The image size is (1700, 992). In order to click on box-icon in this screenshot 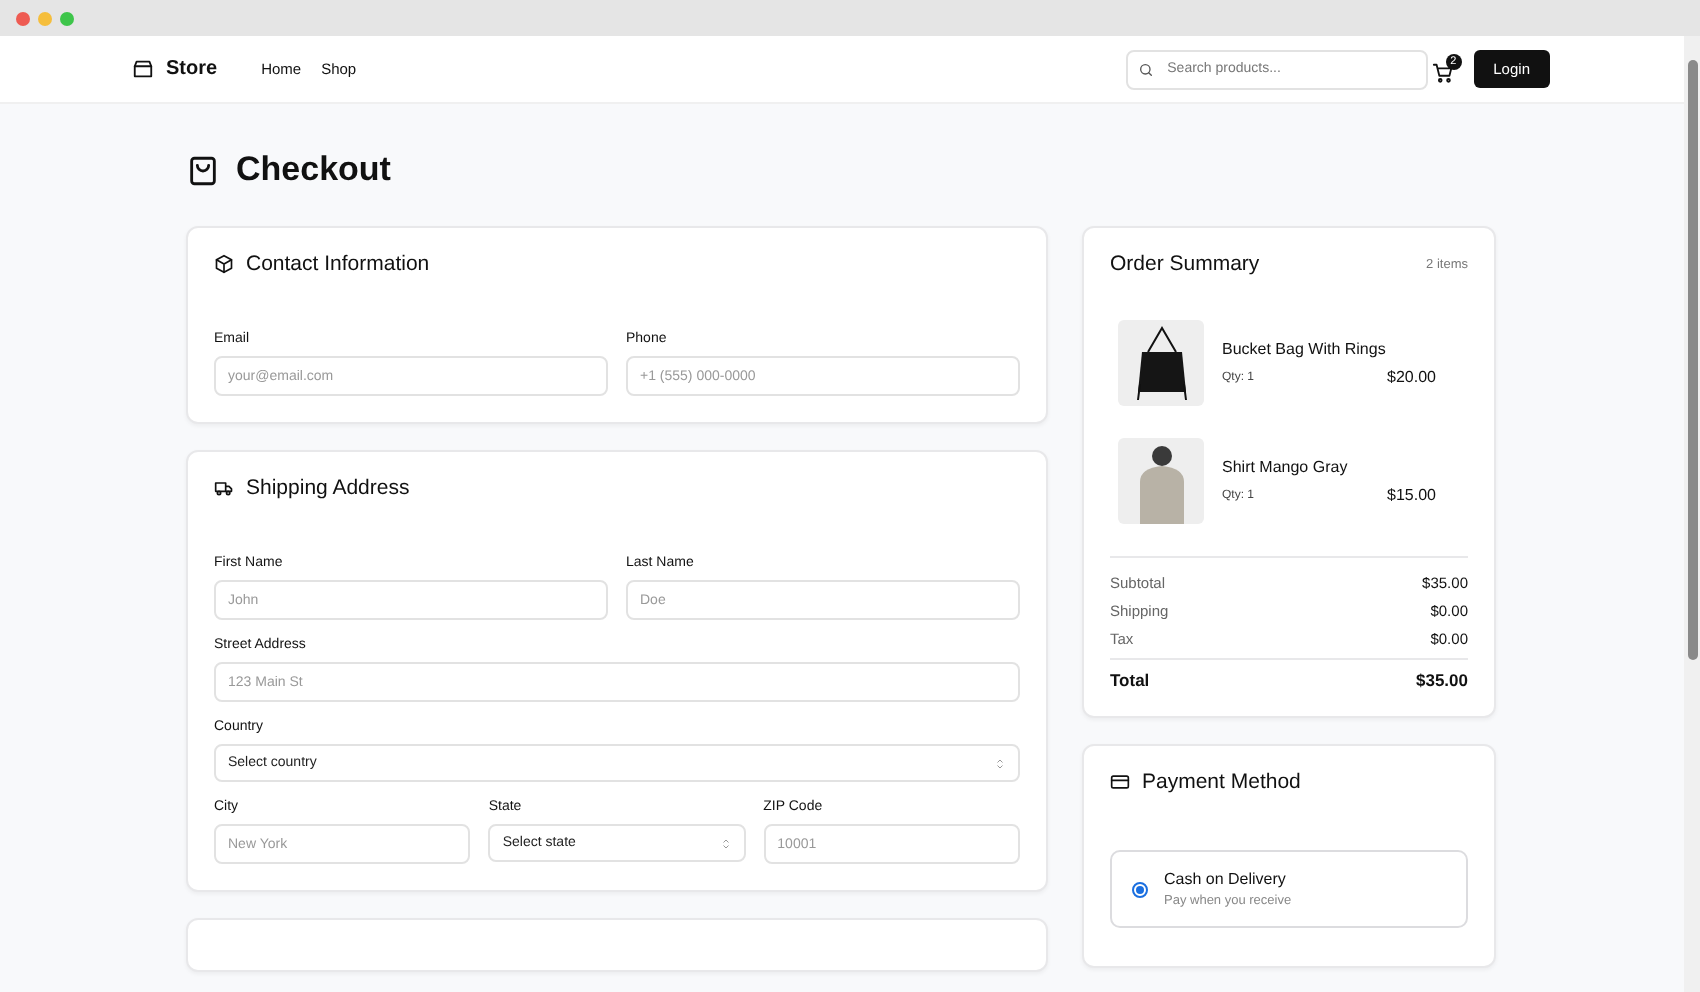, I will do `click(224, 264)`.